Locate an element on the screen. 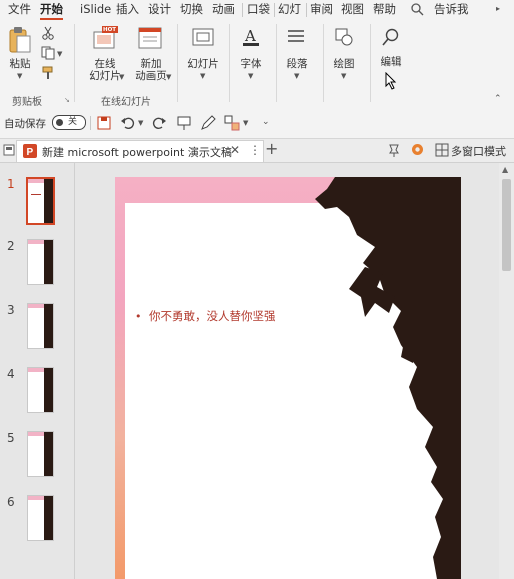  toggle-knob is located at coordinates (59, 122).